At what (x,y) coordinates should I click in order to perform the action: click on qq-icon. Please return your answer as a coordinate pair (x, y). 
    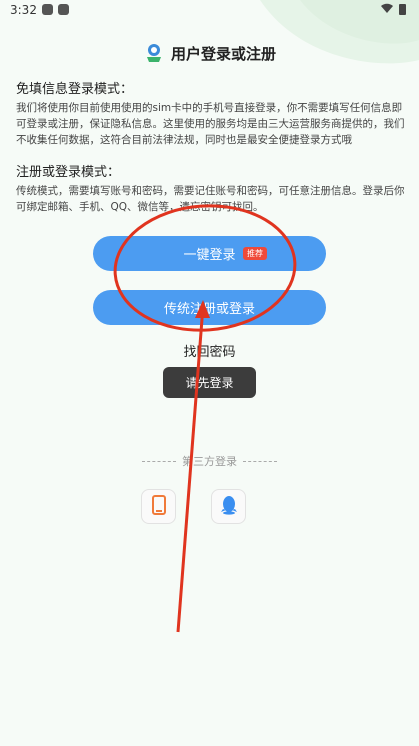
    Looking at the image, I should click on (229, 507).